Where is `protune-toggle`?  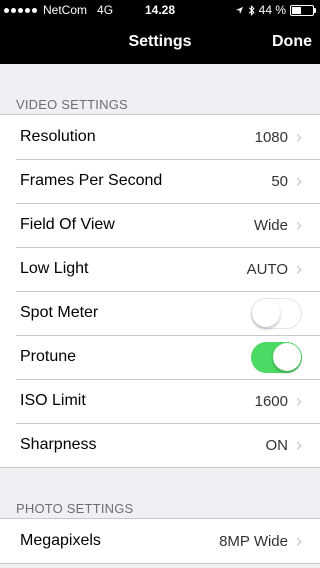
protune-toggle is located at coordinates (276, 357).